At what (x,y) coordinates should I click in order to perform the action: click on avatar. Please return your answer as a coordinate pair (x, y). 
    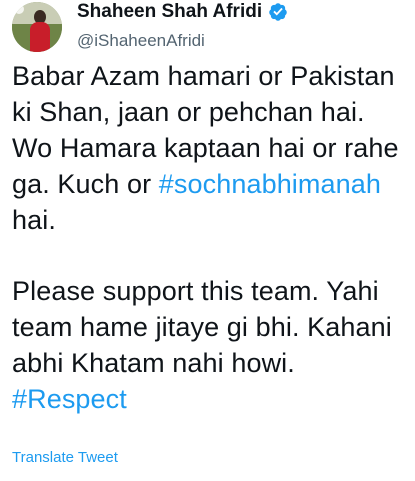
    Looking at the image, I should click on (37, 27).